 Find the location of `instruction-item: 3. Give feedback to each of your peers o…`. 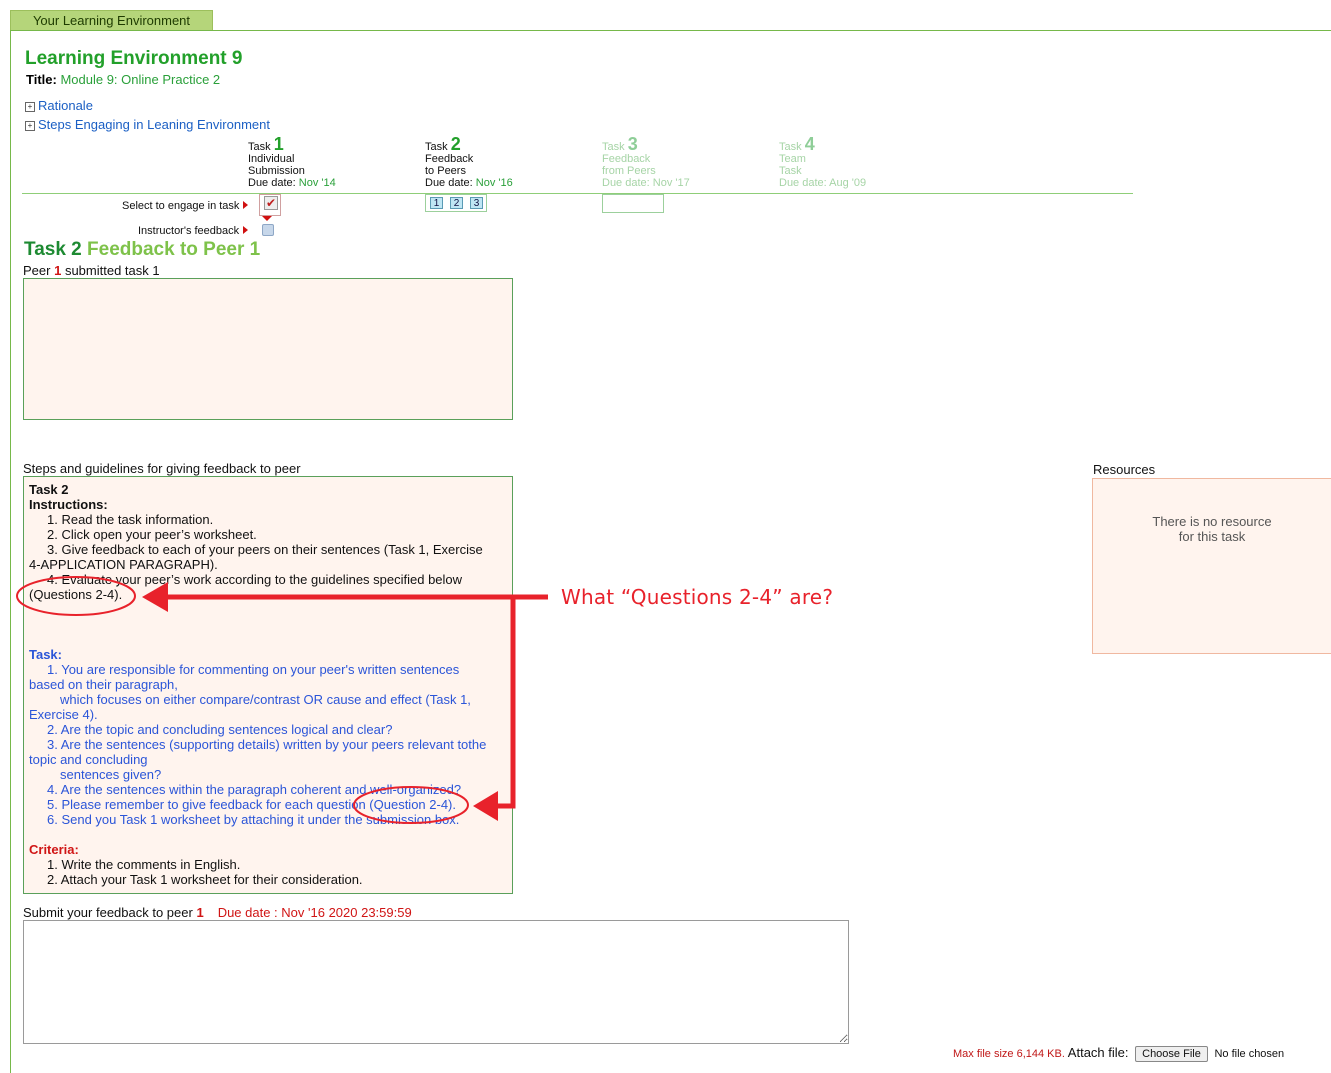

instruction-item: 3. Give feedback to each of your peers o… is located at coordinates (265, 549).